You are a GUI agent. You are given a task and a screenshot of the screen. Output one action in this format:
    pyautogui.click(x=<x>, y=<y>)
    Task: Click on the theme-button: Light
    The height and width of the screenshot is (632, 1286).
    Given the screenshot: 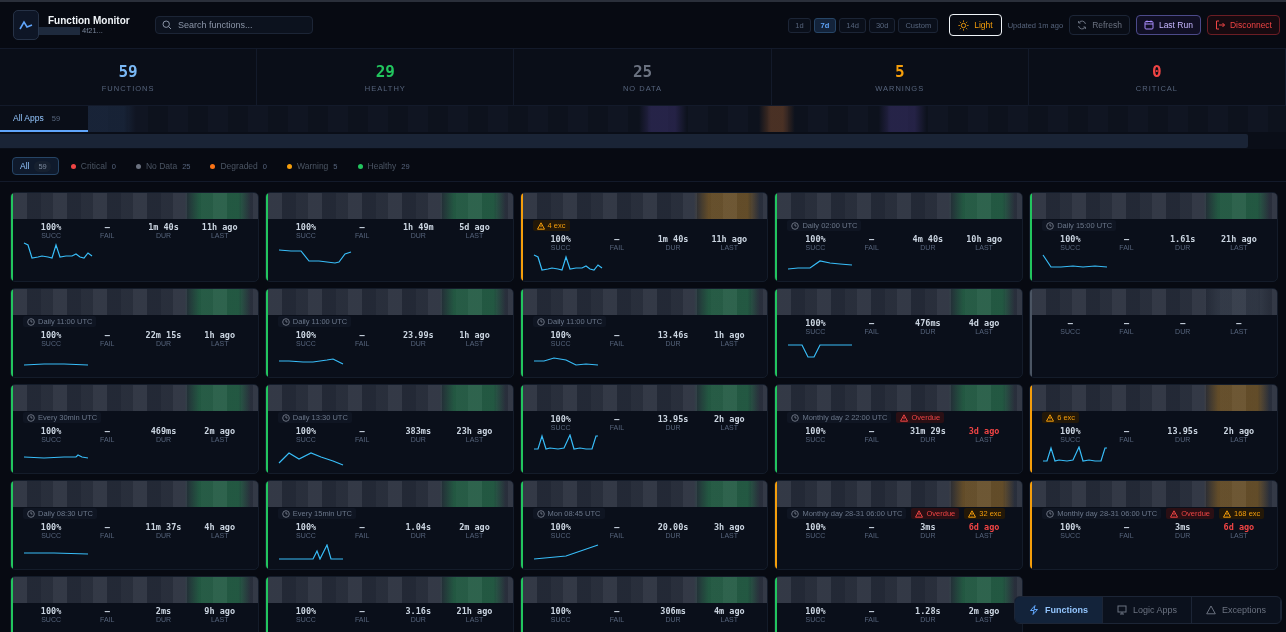 What is the action you would take?
    pyautogui.click(x=975, y=25)
    